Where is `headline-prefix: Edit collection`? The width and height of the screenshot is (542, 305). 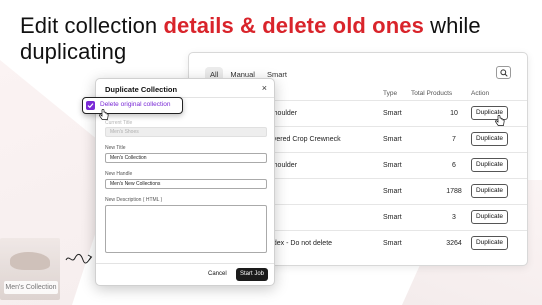
headline-prefix: Edit collection is located at coordinates (92, 25).